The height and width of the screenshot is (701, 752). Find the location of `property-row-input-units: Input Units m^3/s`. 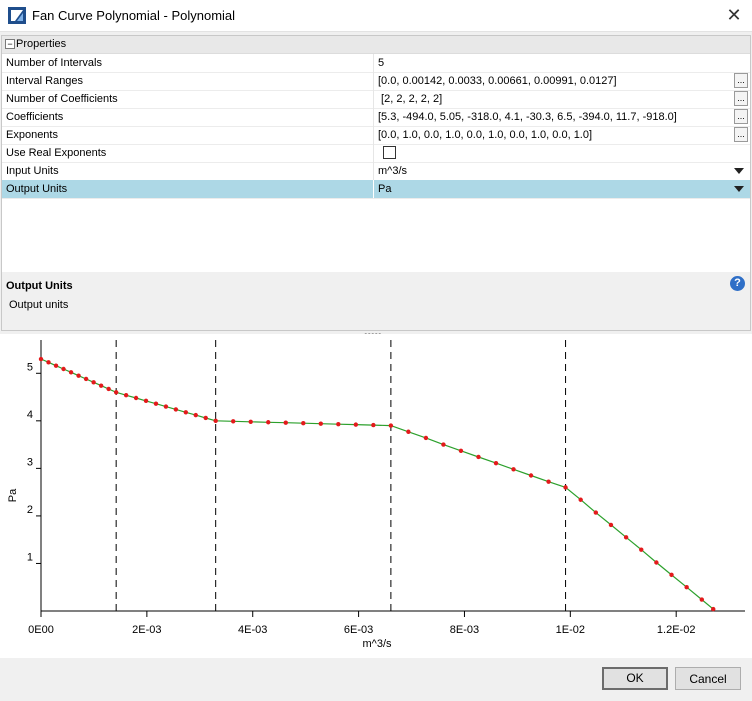

property-row-input-units: Input Units m^3/s is located at coordinates (376, 171).